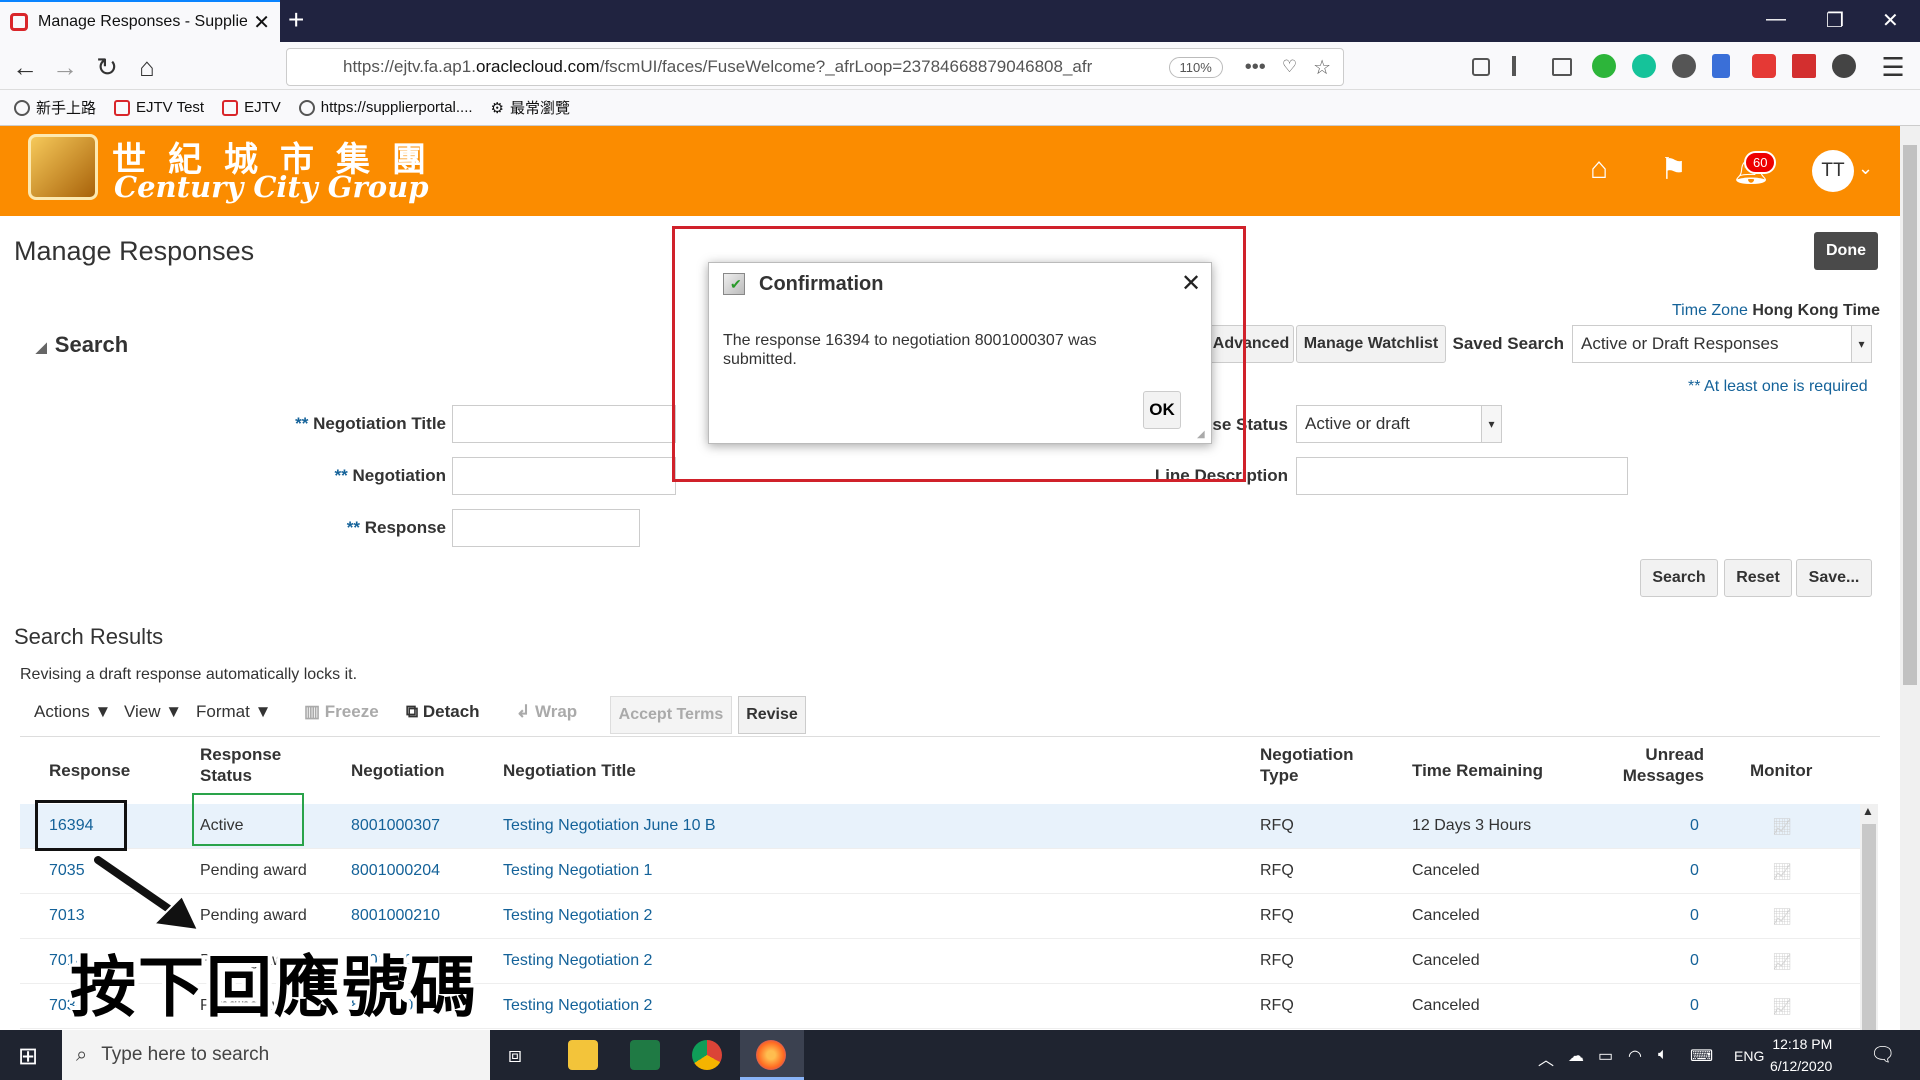  I want to click on windows-start-icon: ⊞, so click(28, 1056).